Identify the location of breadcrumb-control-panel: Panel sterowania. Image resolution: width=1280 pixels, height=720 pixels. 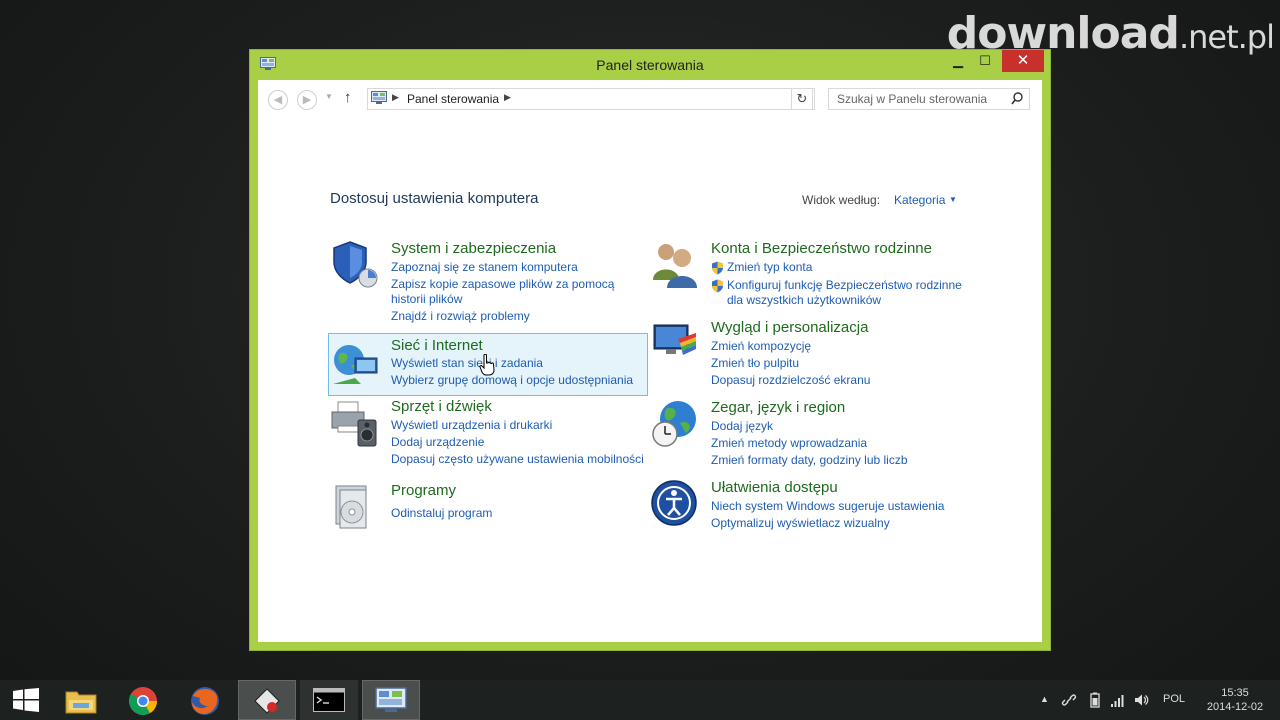
(453, 99).